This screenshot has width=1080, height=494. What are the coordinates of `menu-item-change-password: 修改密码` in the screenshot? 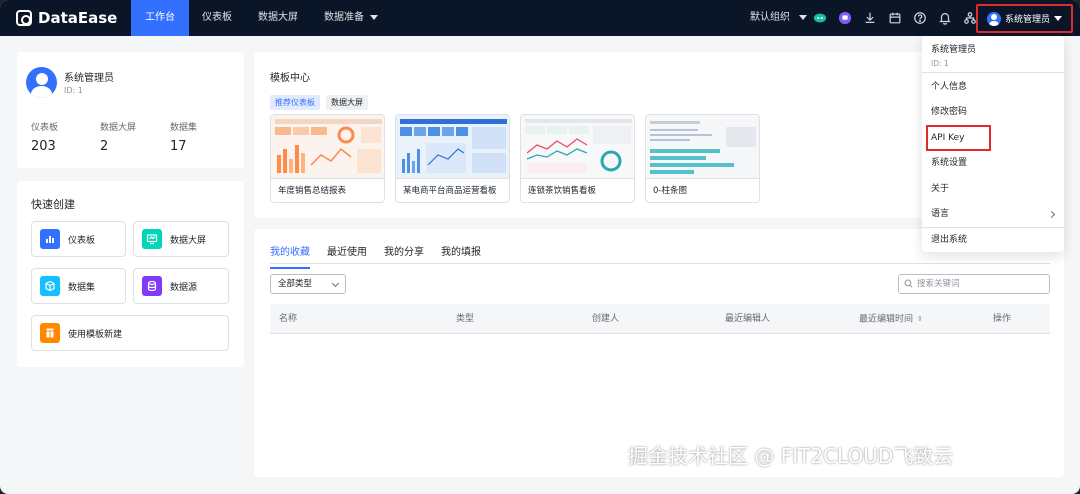 It's located at (993, 112).